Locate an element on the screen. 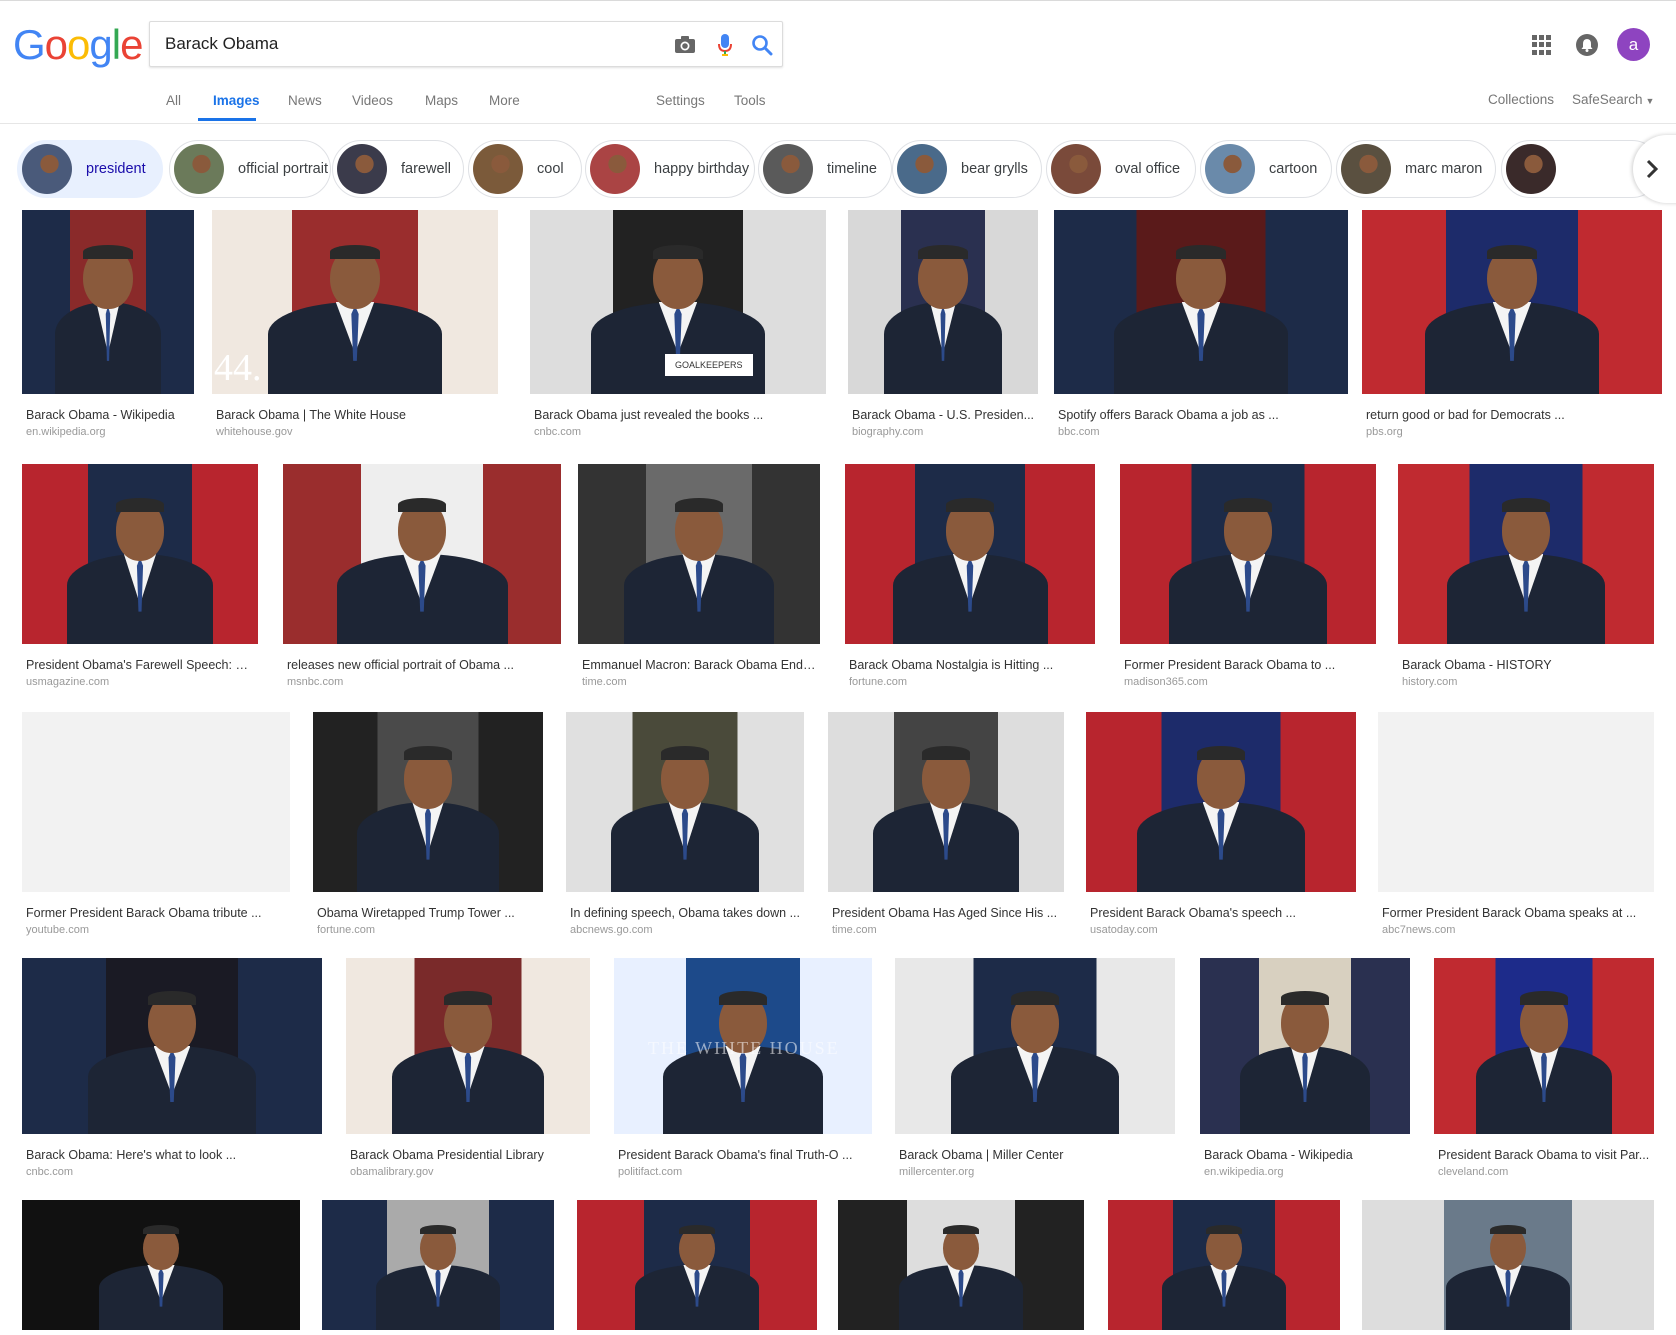 Image resolution: width=1676 pixels, height=1335 pixels. chip-cartoon: cartoon is located at coordinates (1266, 169).